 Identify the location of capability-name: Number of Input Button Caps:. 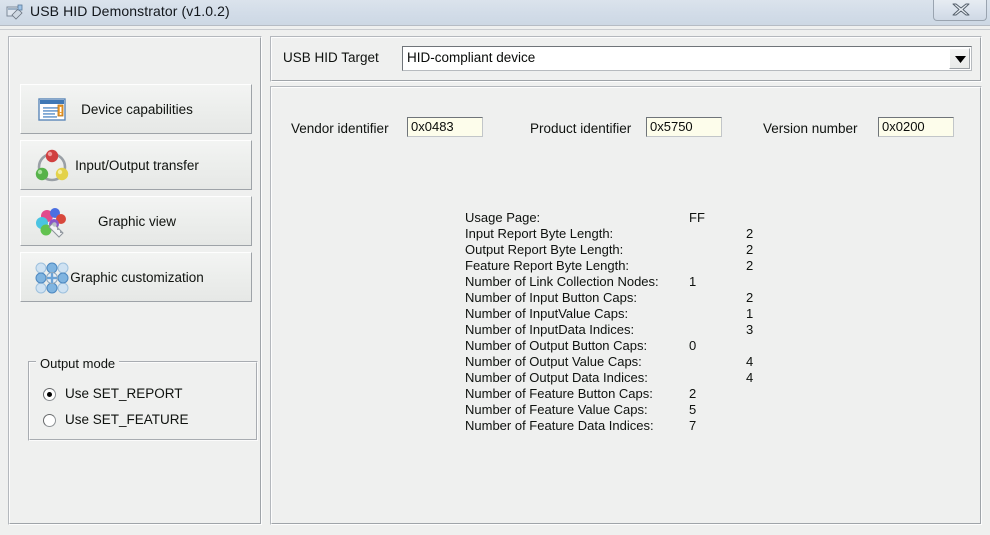
(551, 297).